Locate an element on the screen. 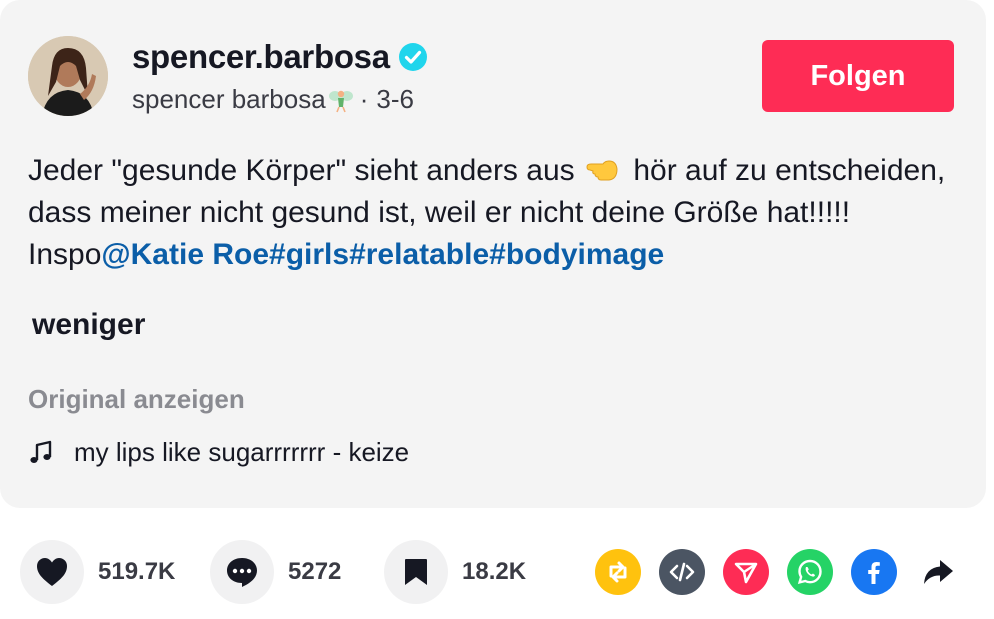 The image size is (994, 619). facebook-icon is located at coordinates (874, 573).